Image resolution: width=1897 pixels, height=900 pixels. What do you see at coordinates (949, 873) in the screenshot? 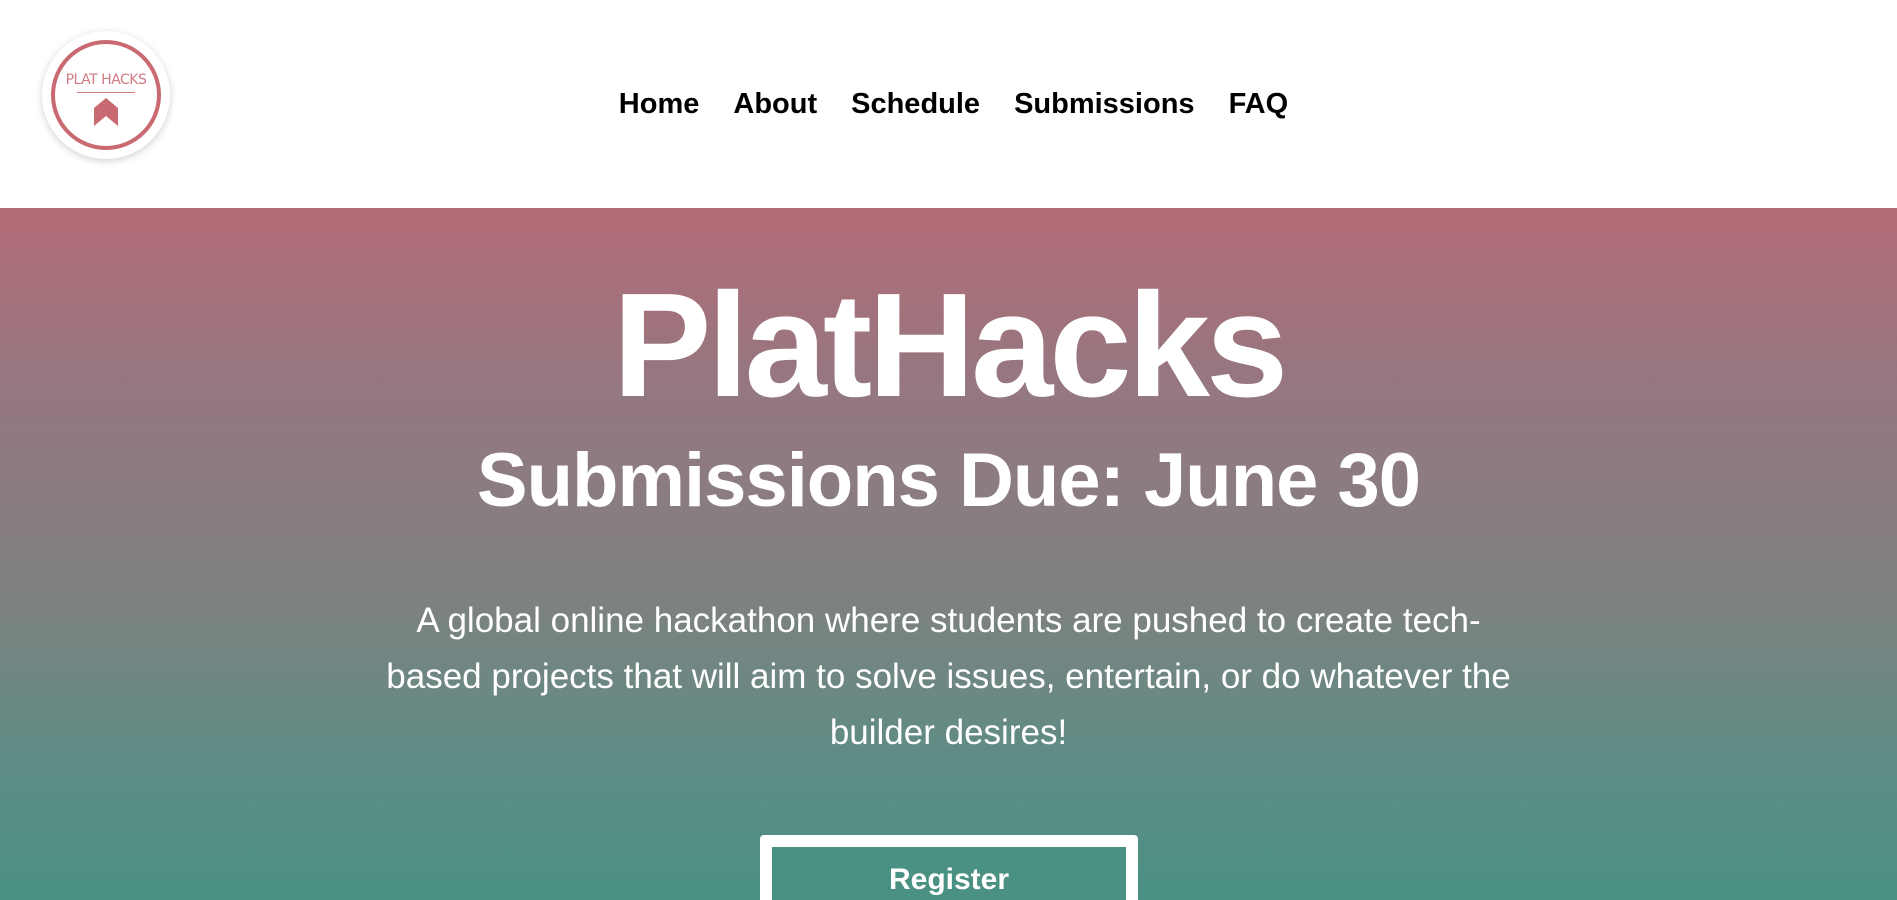
I see `register-button: Register` at bounding box center [949, 873].